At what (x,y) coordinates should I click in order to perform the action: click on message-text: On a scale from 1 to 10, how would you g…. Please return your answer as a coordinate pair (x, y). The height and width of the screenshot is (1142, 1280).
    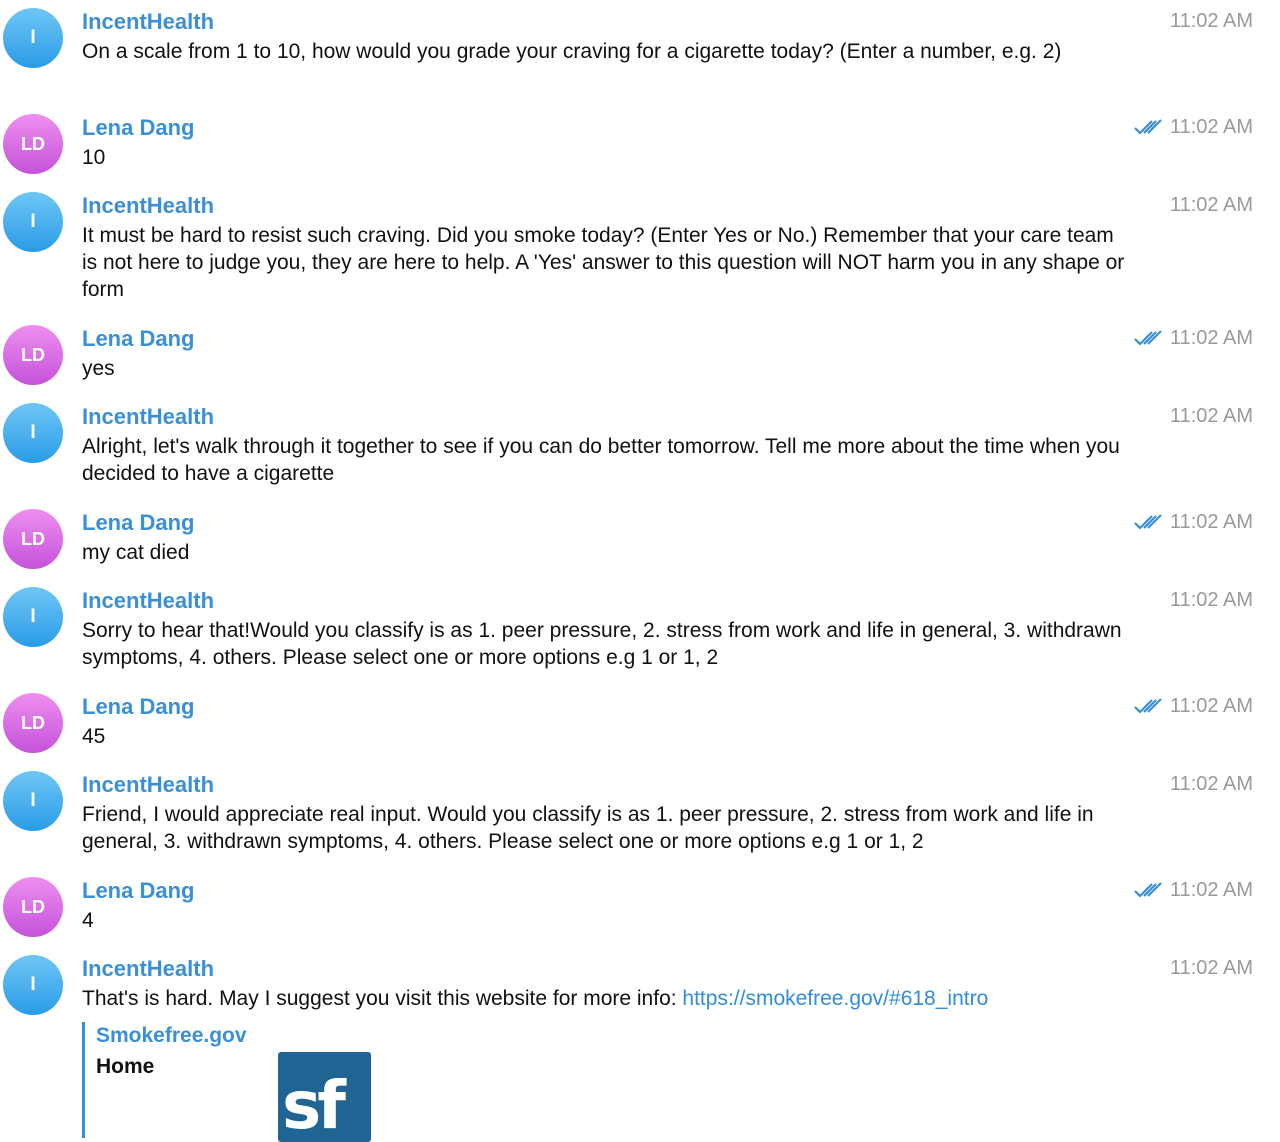
    Looking at the image, I should click on (572, 51).